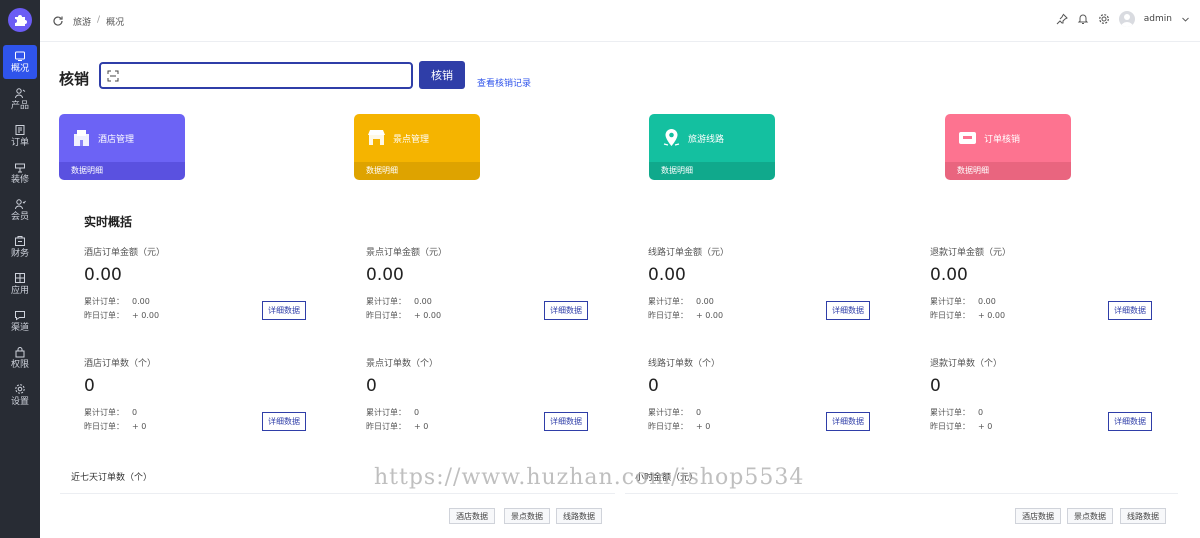  Describe the element at coordinates (120, 364) in the screenshot. I see `stat-label: 酒店订单数（个）` at that location.